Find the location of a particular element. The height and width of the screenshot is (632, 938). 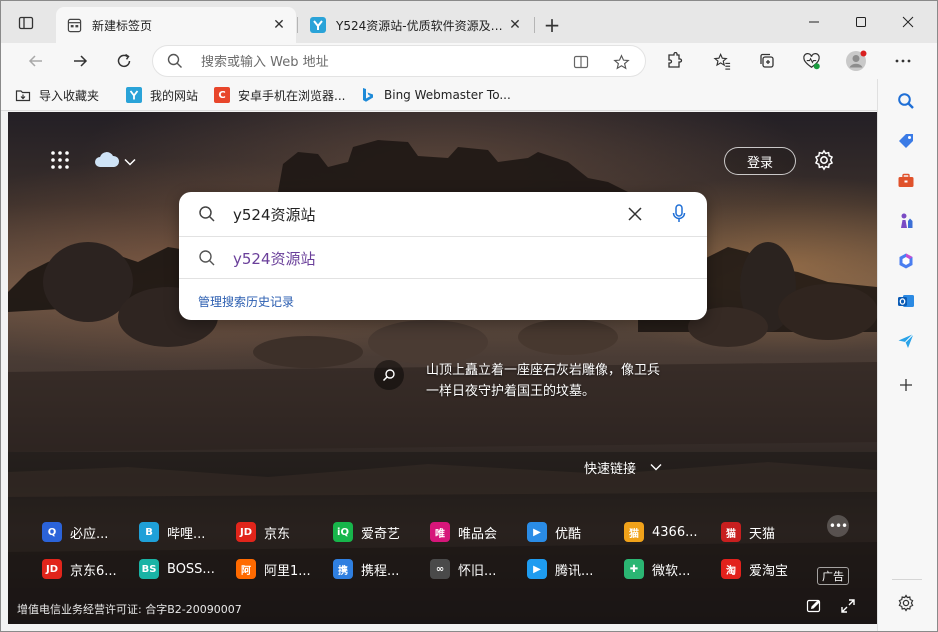

sidebar-shopping-tag-icon is located at coordinates (906, 141).